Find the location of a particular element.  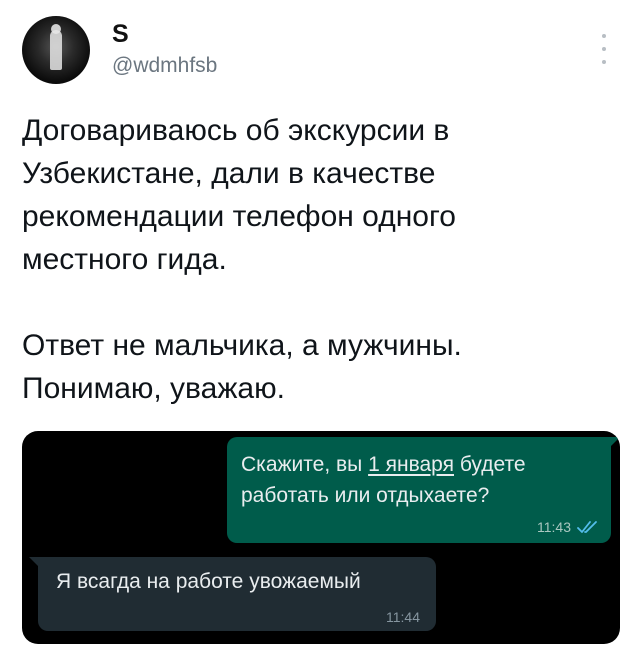

author-handle: @wdmhfsb is located at coordinates (164, 66).